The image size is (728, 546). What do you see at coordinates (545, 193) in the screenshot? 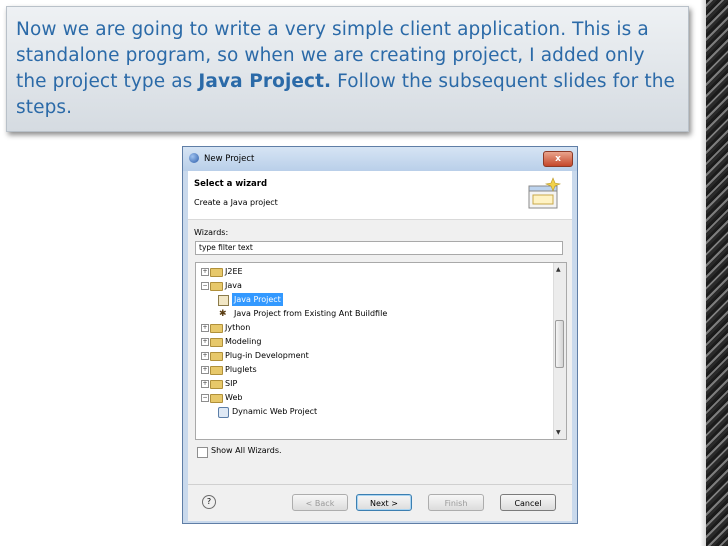
I see `wizard-banner-icon` at bounding box center [545, 193].